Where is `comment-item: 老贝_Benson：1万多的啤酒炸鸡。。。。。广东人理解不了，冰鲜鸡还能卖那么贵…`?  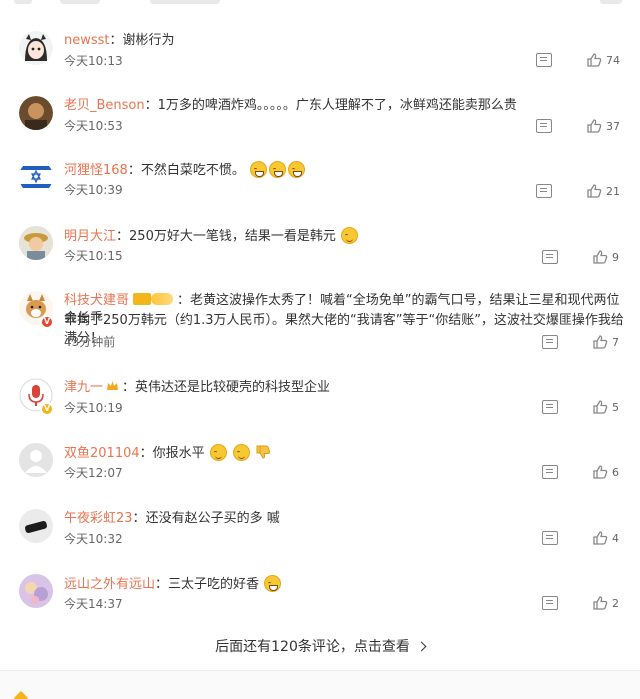 comment-item: 老贝_Benson：1万多的啤酒炸鸡。。。。。广东人理解不了，冰鲜鸡还能卖那么贵… is located at coordinates (320, 125).